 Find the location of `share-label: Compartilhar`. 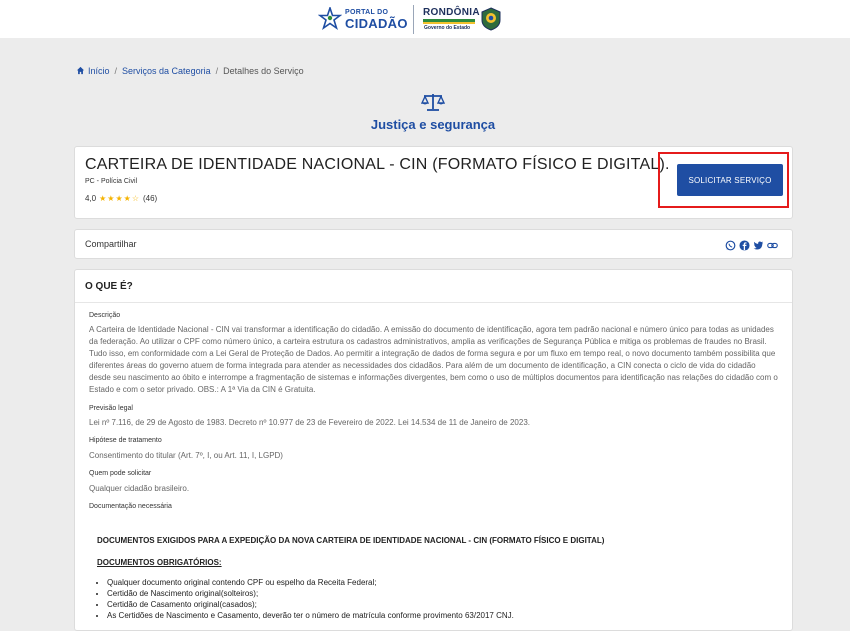

share-label: Compartilhar is located at coordinates (111, 244).